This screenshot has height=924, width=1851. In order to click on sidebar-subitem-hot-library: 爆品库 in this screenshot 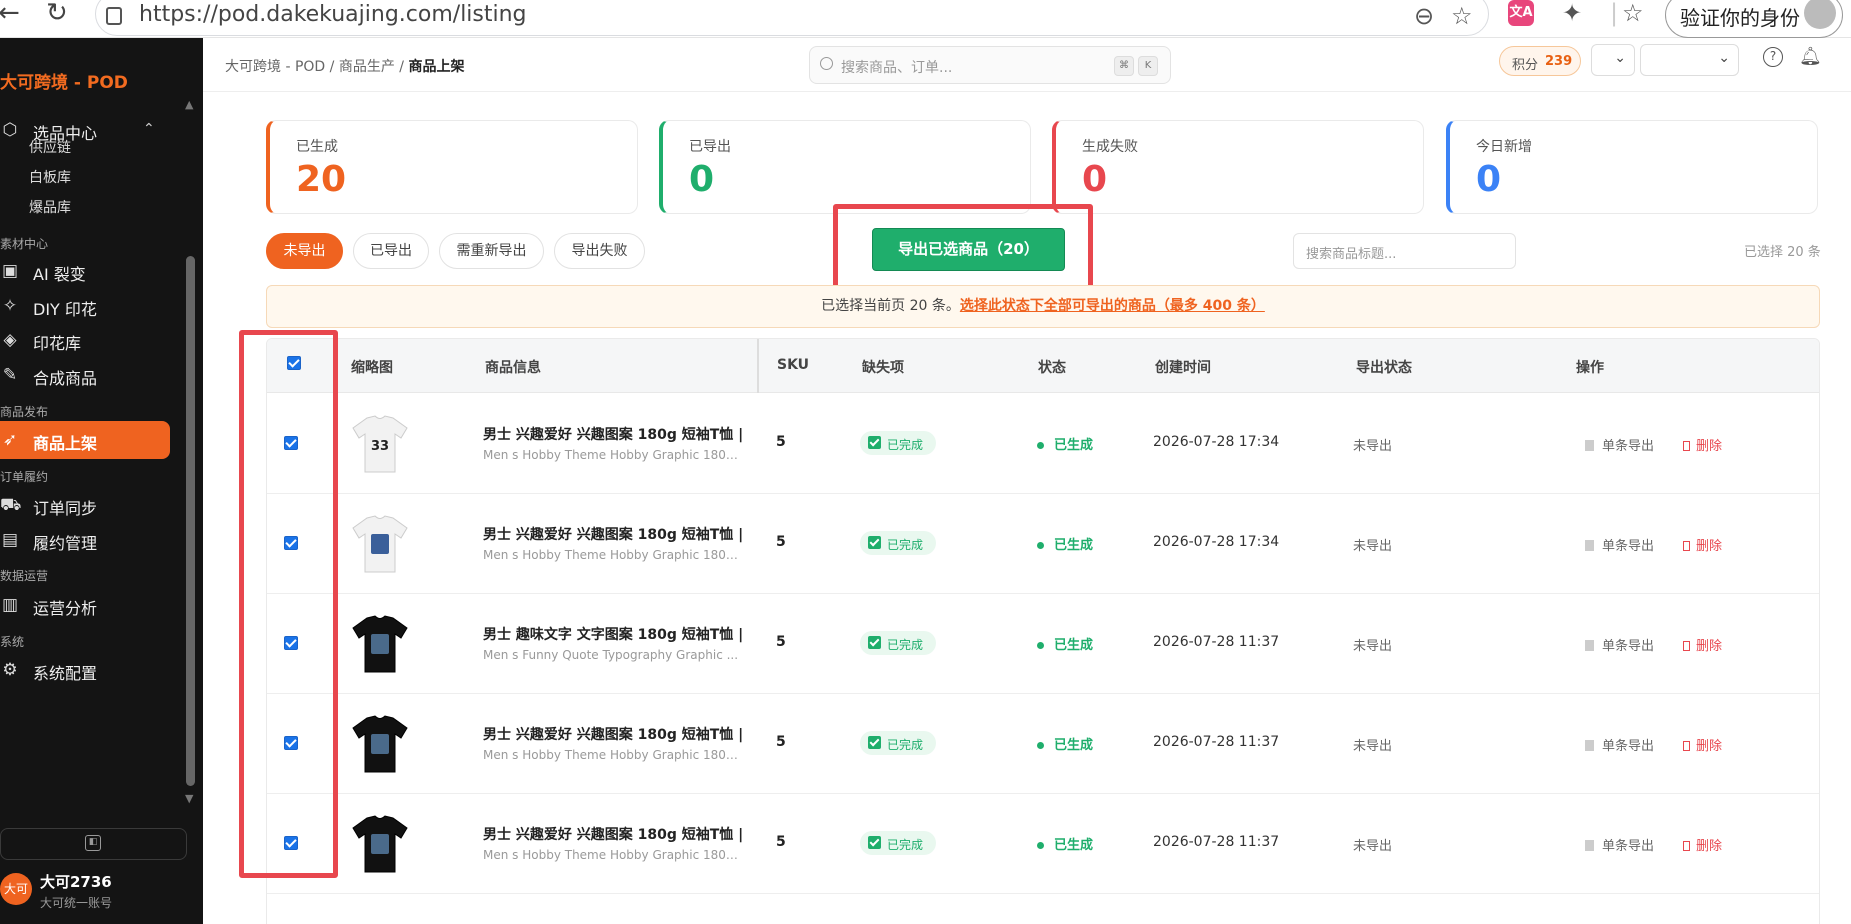, I will do `click(50, 207)`.